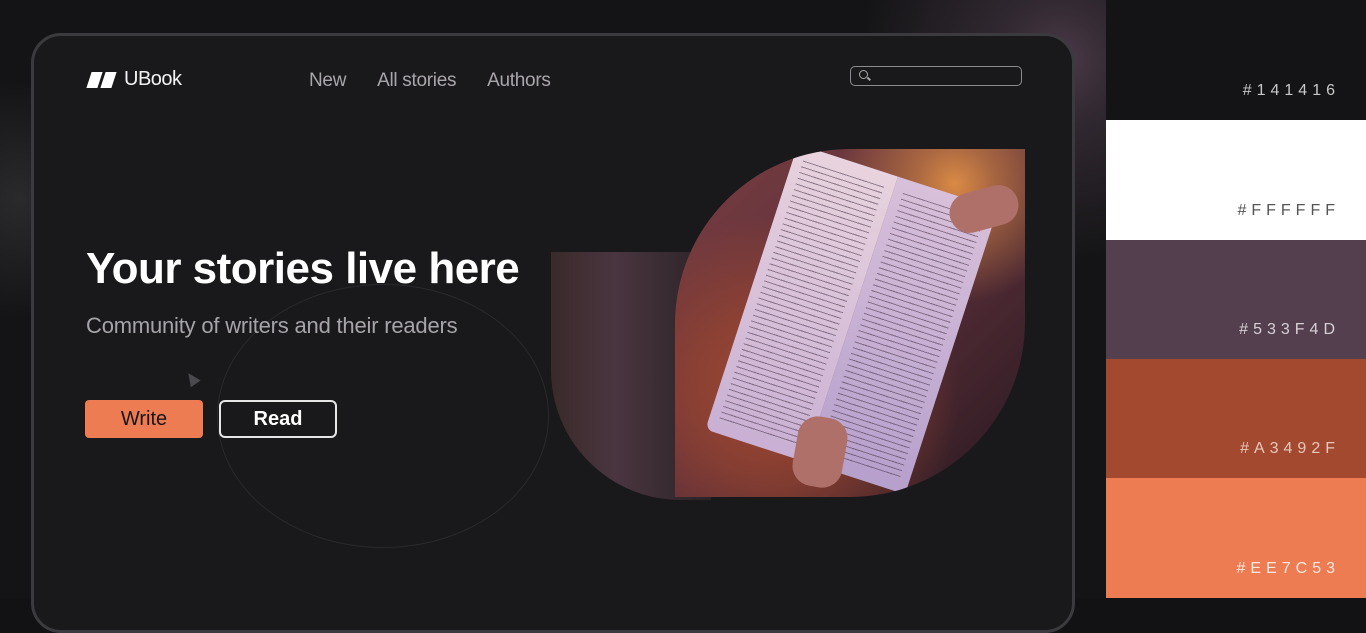 The image size is (1366, 633). I want to click on hero-image-open-book, so click(850, 323).